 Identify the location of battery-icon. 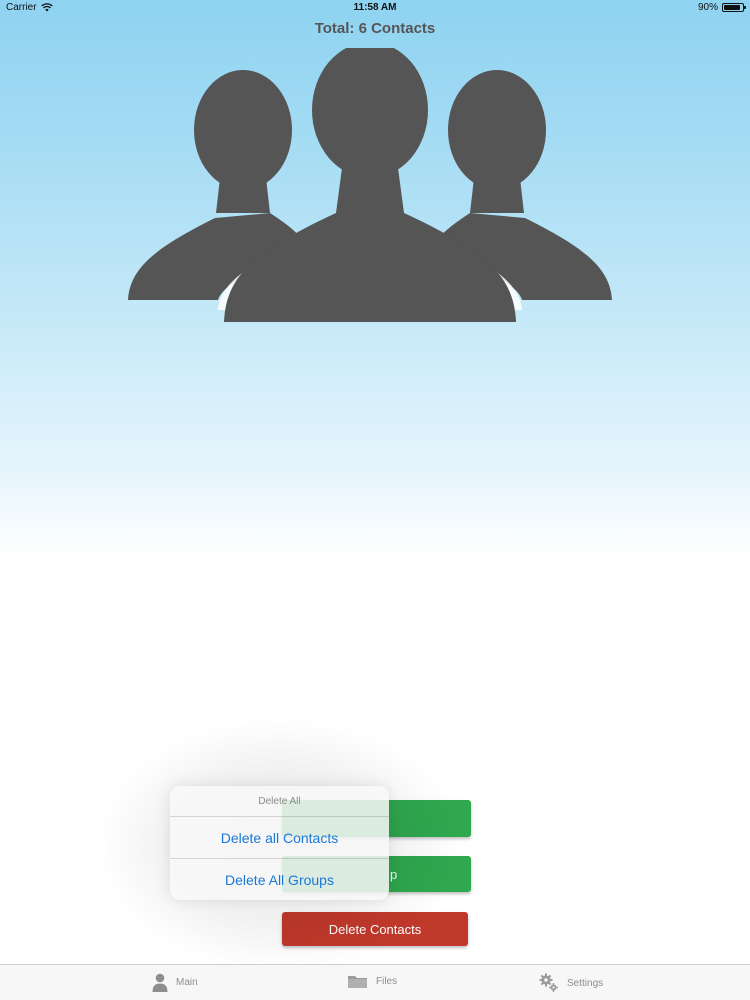
(734, 7).